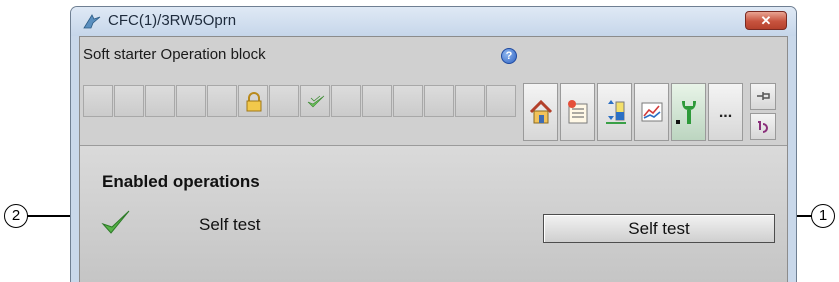  I want to click on enabled-check-icon, so click(115, 222).